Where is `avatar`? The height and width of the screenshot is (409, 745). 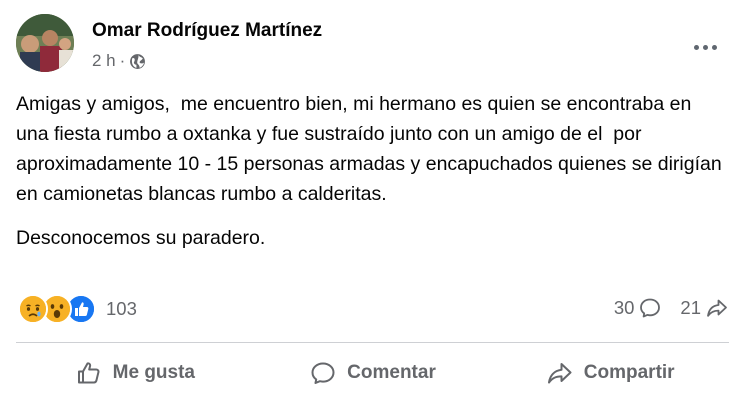 avatar is located at coordinates (45, 43).